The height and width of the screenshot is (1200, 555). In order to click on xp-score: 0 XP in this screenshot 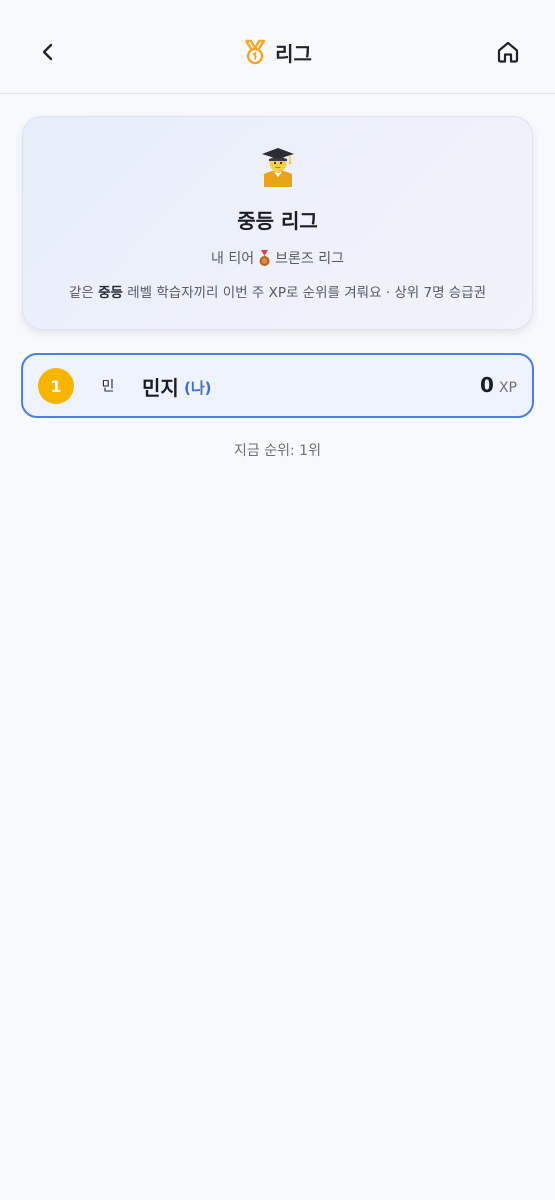, I will do `click(498, 385)`.